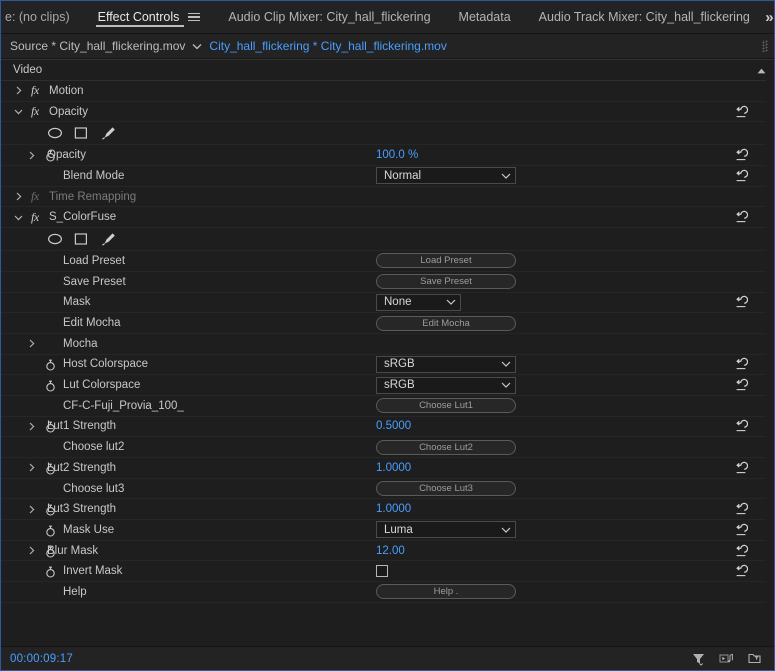  I want to click on tab-effect-controls: Effect Controls, so click(149, 17).